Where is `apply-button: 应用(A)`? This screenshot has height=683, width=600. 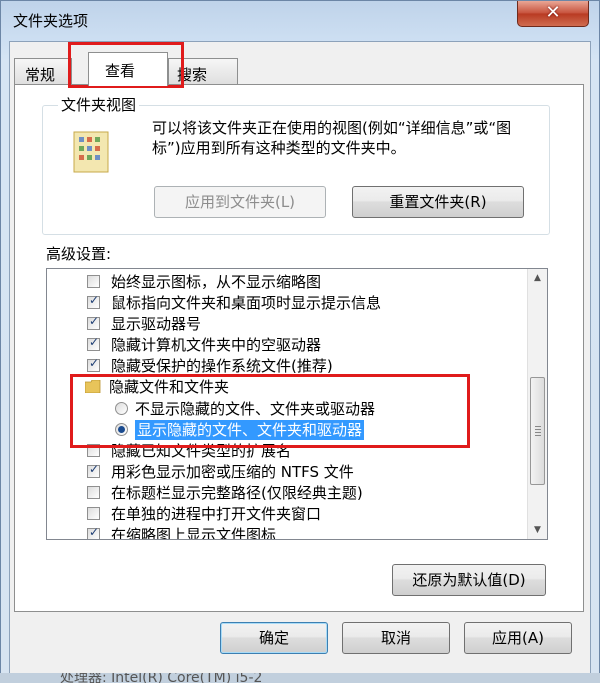
apply-button: 应用(A) is located at coordinates (518, 638).